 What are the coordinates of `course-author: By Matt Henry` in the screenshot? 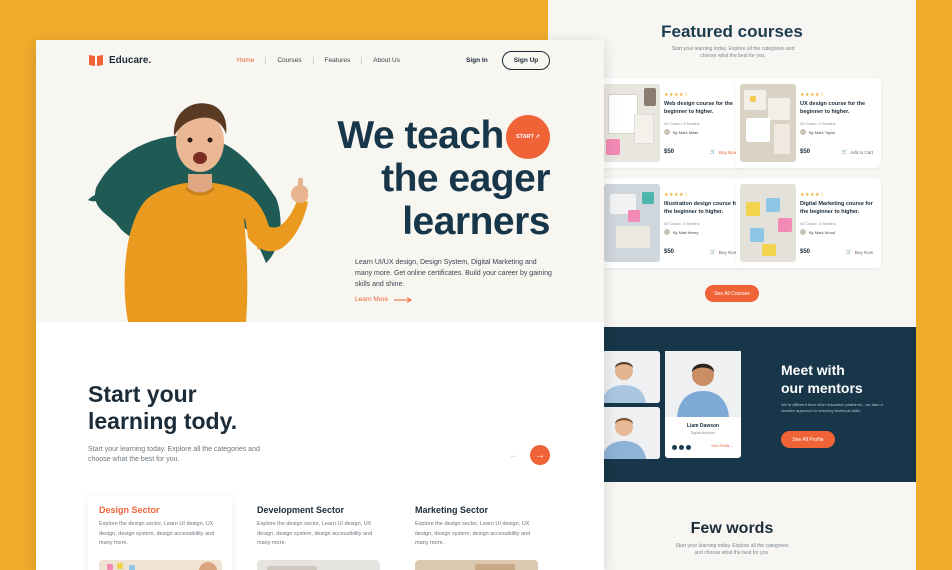 It's located at (681, 232).